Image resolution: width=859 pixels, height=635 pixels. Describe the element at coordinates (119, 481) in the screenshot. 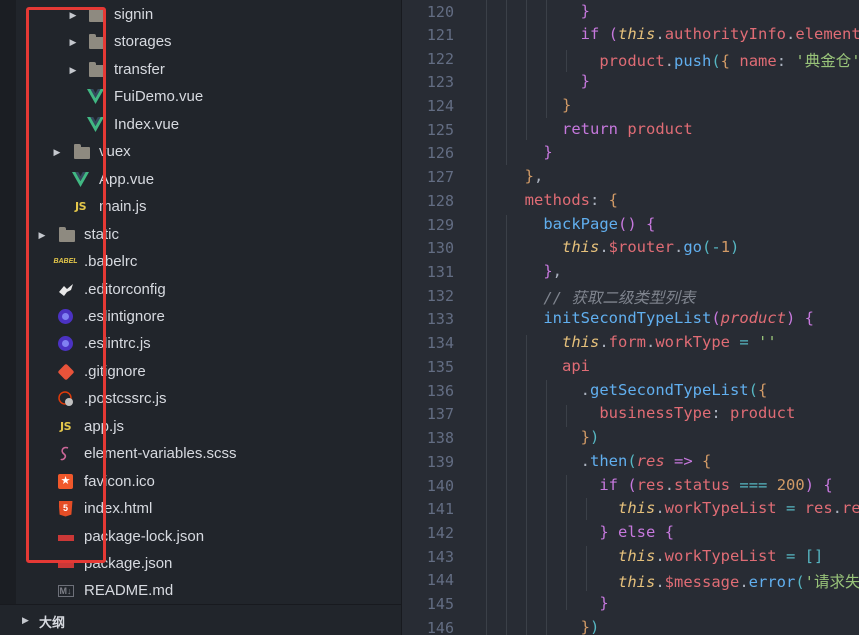

I see `tree-item-label: favicon.ico` at that location.